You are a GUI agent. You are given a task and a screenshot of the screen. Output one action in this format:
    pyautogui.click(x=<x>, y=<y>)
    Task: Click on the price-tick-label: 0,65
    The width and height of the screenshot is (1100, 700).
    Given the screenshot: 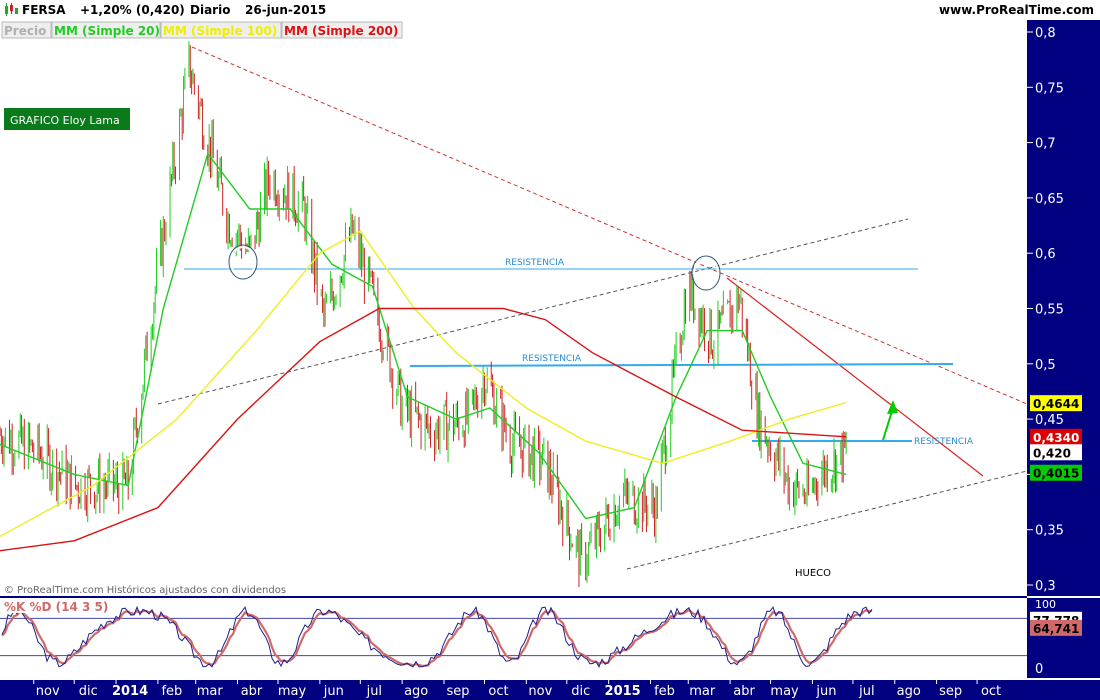 What is the action you would take?
    pyautogui.click(x=1049, y=199)
    